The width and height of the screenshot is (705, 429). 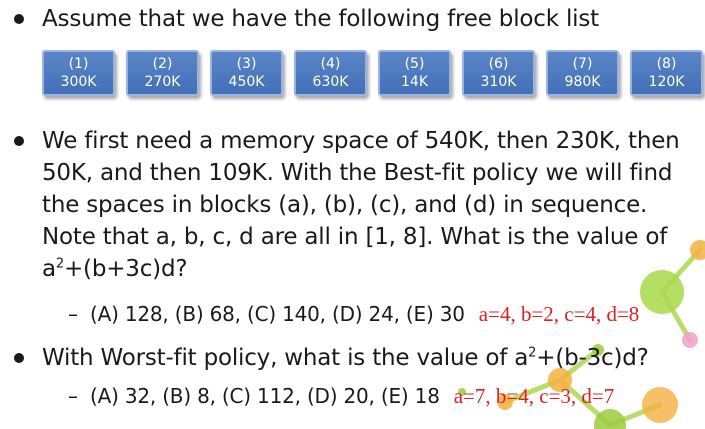 I want to click on free-block: (4) 630K, so click(x=330, y=73).